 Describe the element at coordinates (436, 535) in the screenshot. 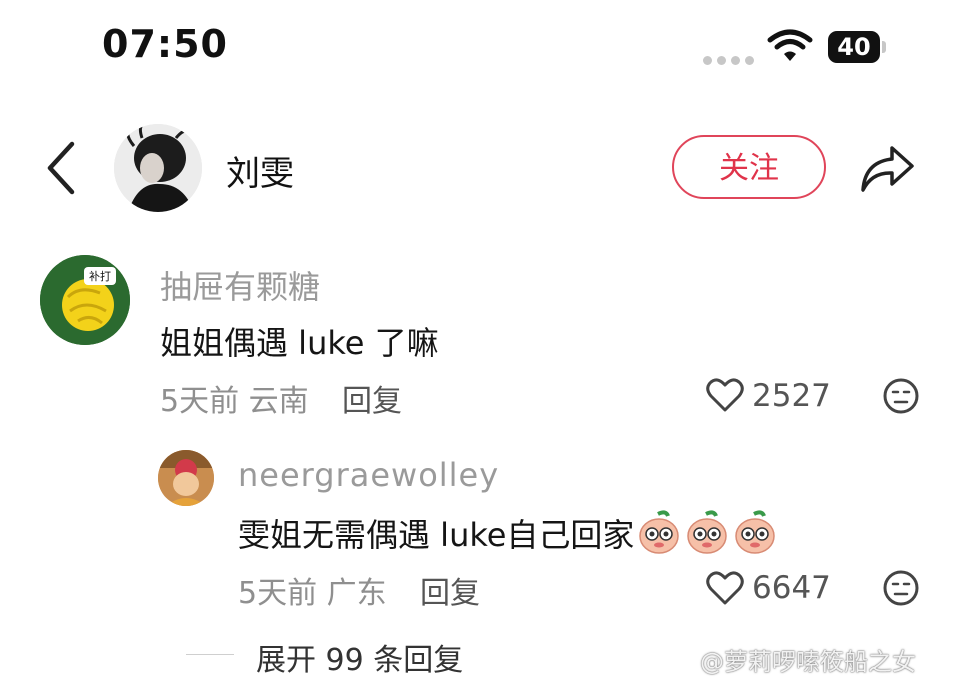

I see `comment-text: 雯姐无需偶遇 luke自己回家` at that location.